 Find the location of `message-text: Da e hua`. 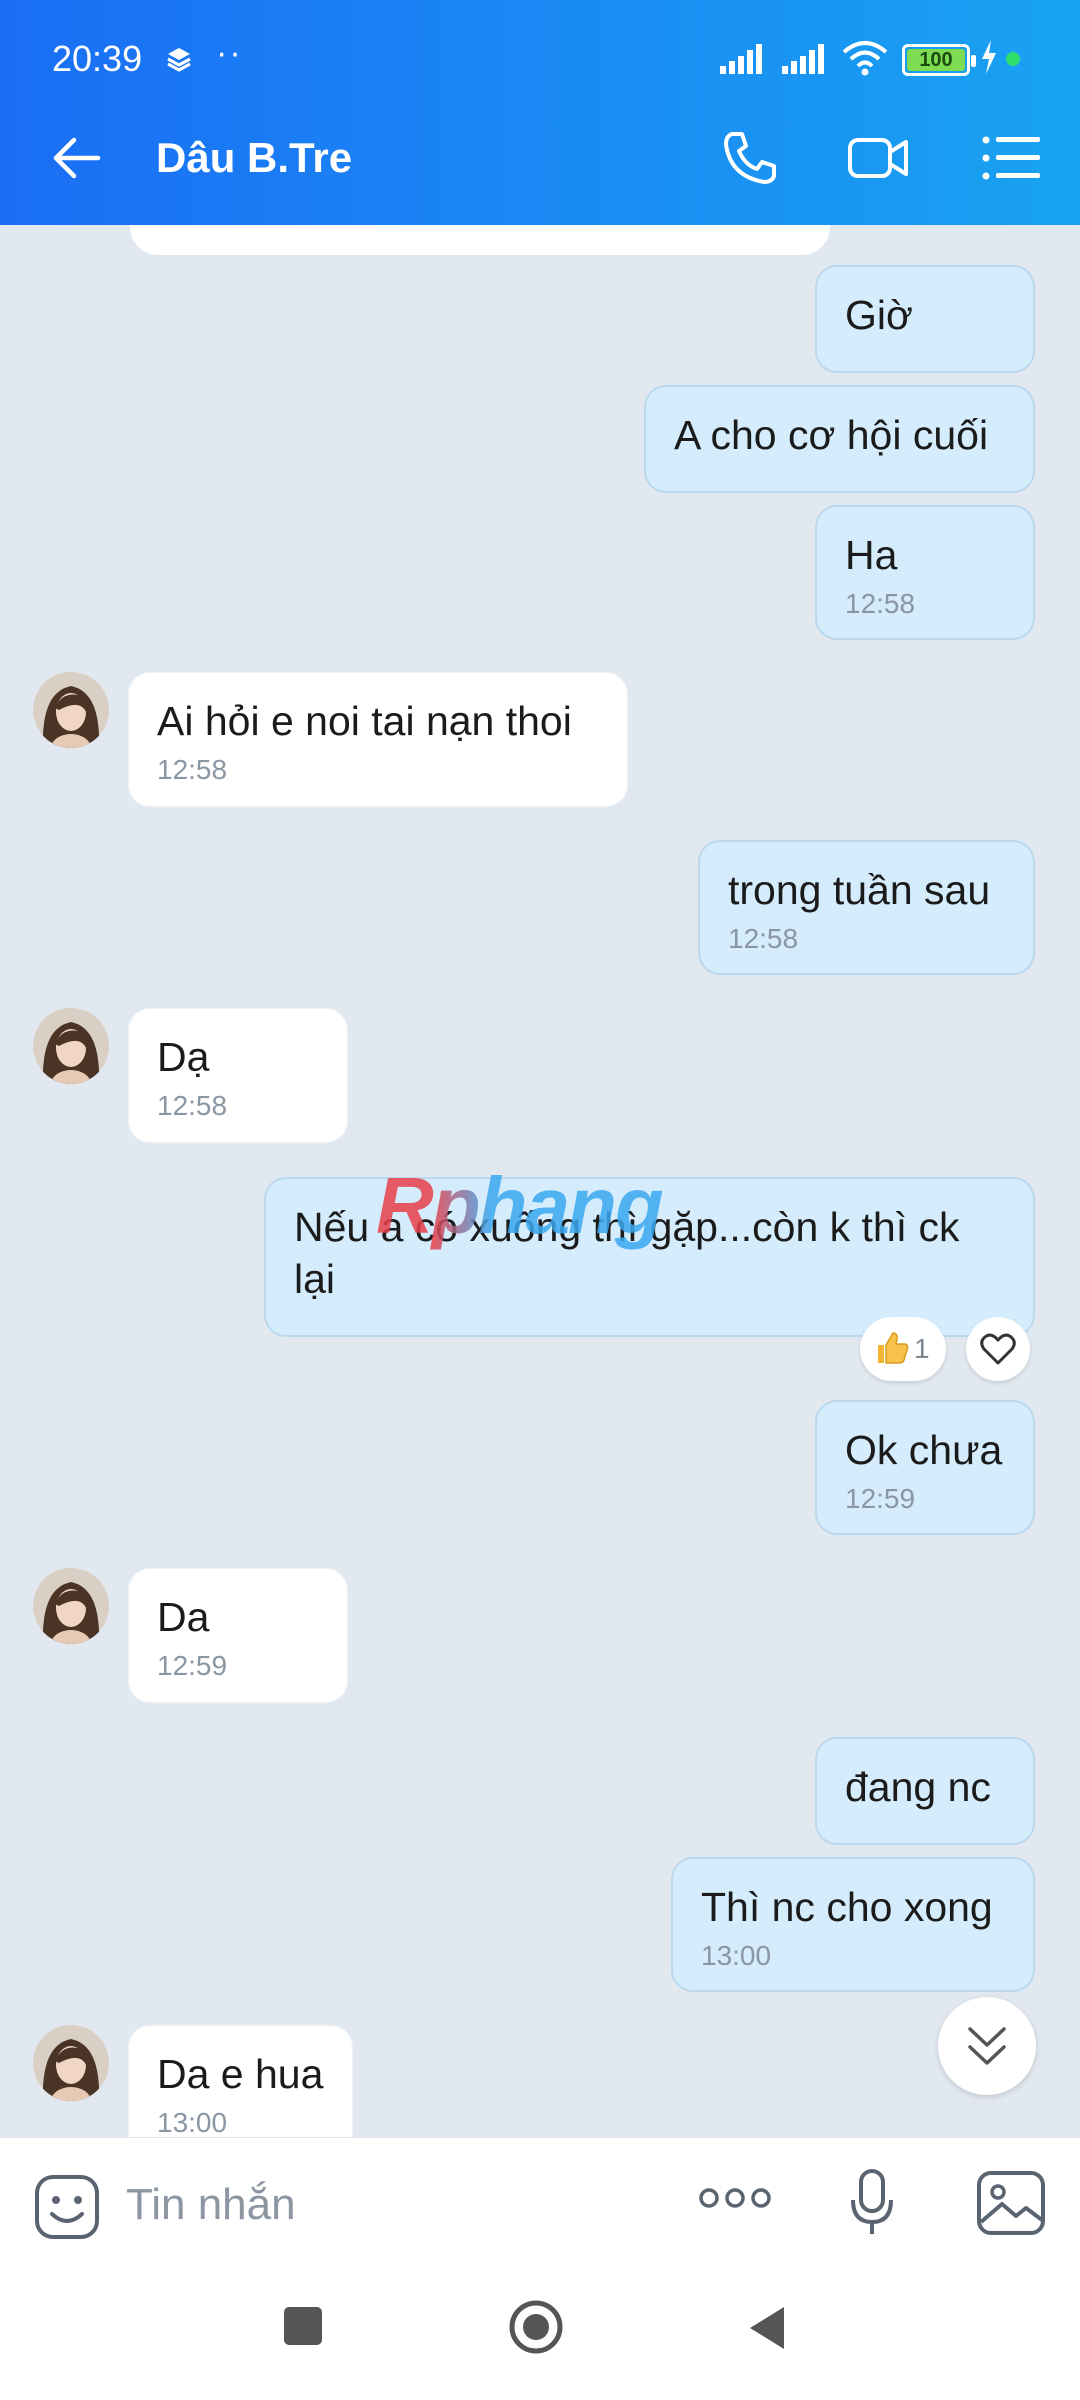

message-text: Da e hua is located at coordinates (240, 2074).